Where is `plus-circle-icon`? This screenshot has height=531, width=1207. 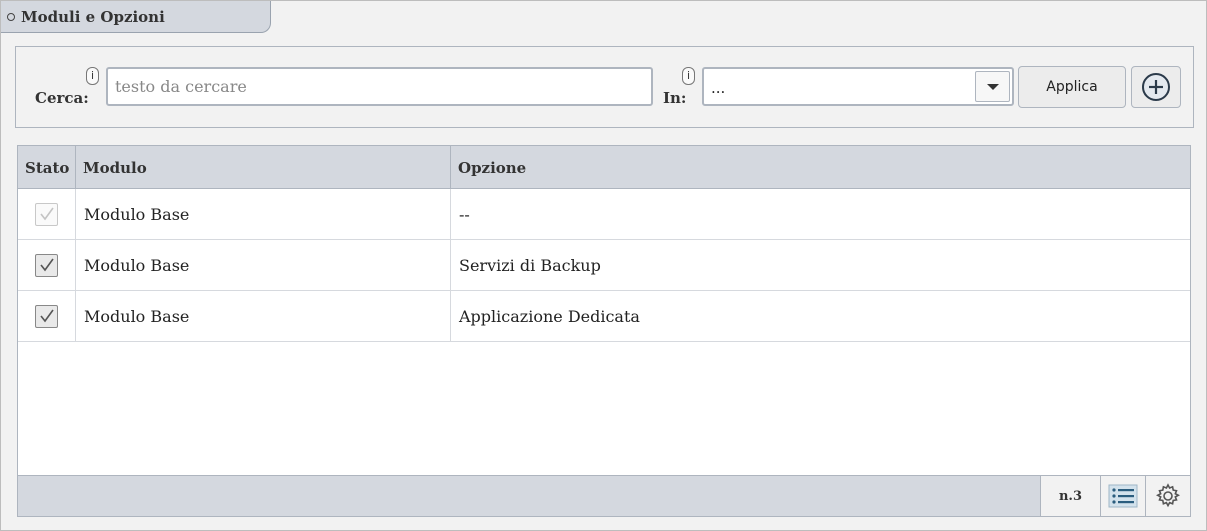
plus-circle-icon is located at coordinates (1156, 87).